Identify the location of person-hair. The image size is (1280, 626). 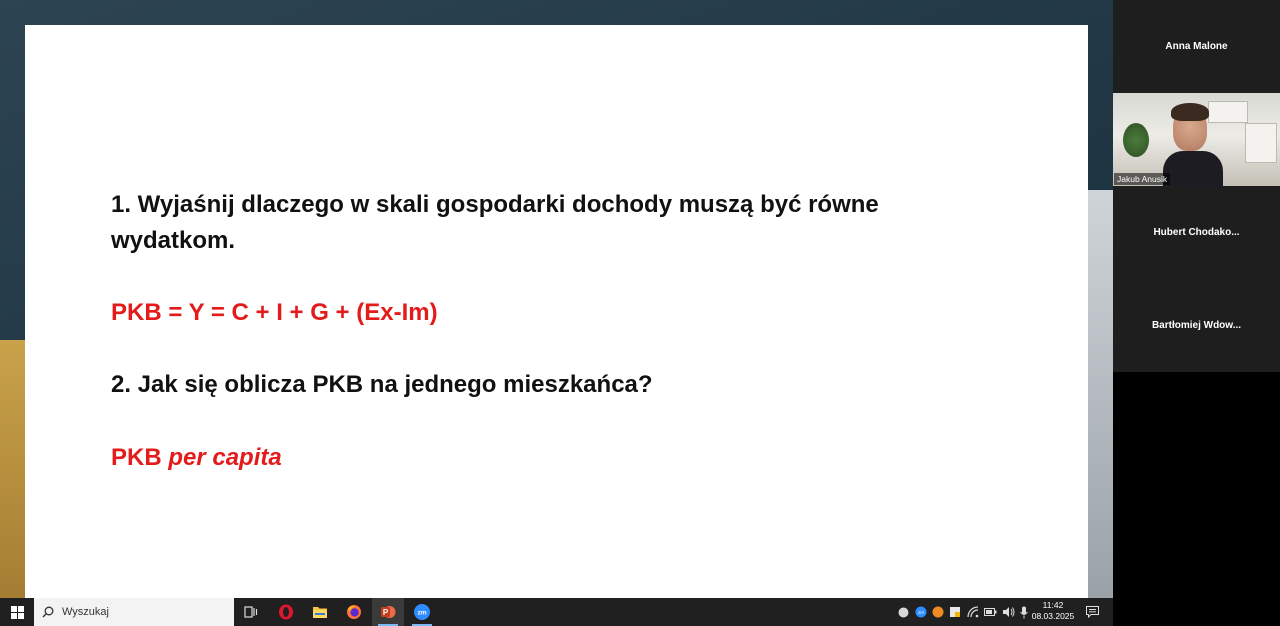
(1190, 112).